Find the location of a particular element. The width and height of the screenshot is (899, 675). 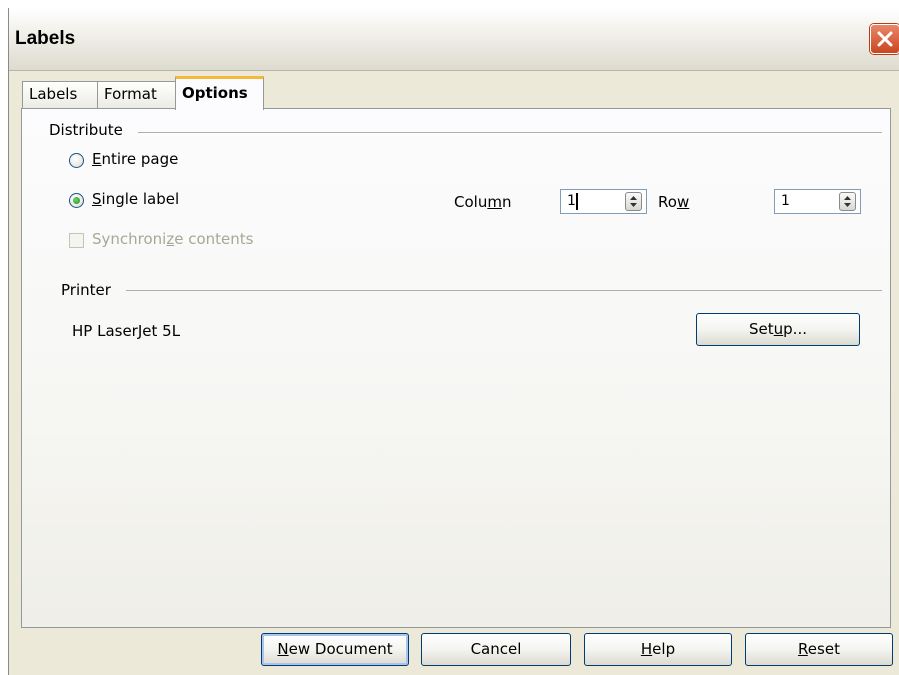

help-button: Help is located at coordinates (658, 649).